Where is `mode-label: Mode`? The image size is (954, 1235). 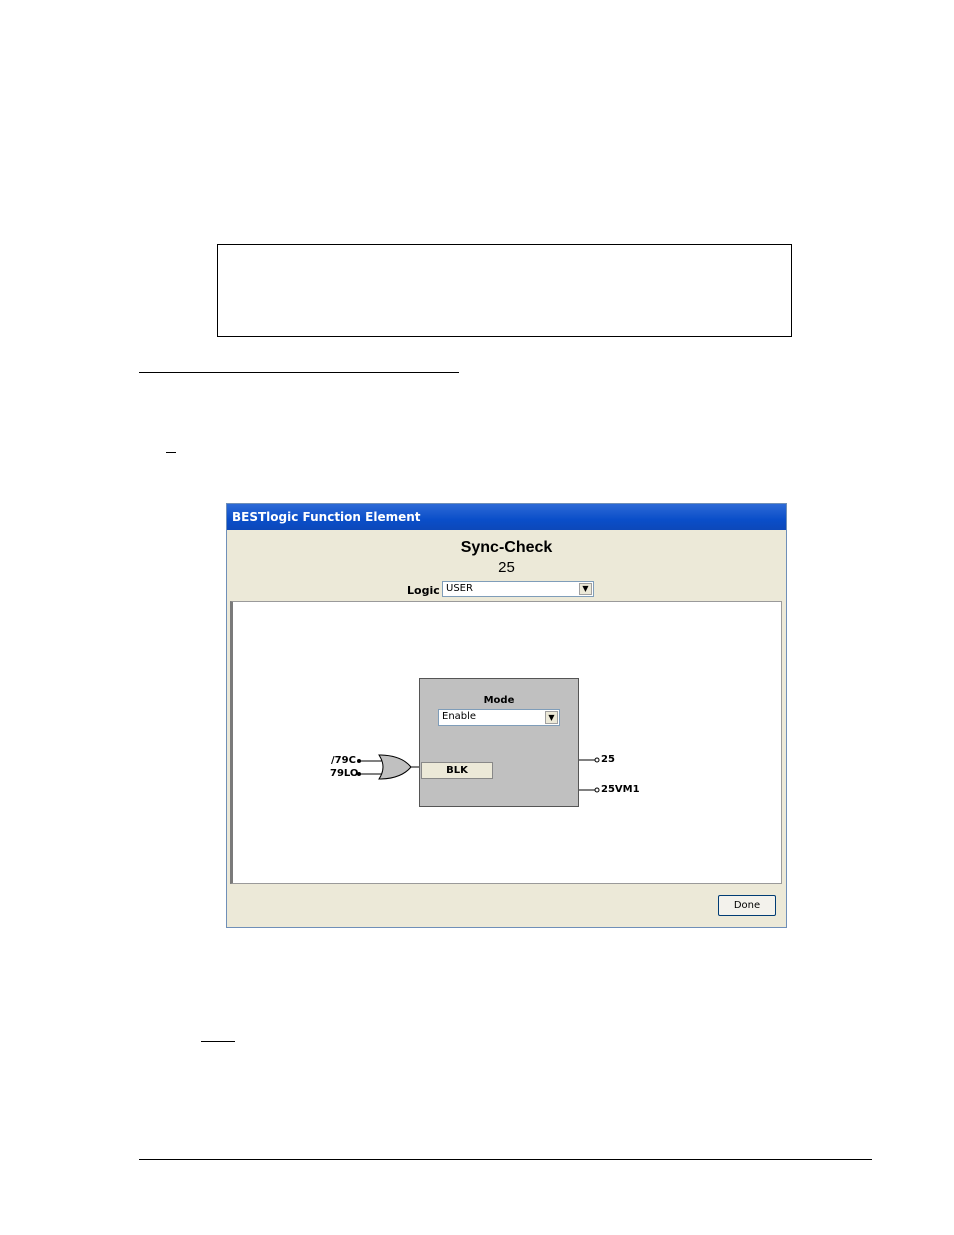 mode-label: Mode is located at coordinates (499, 700).